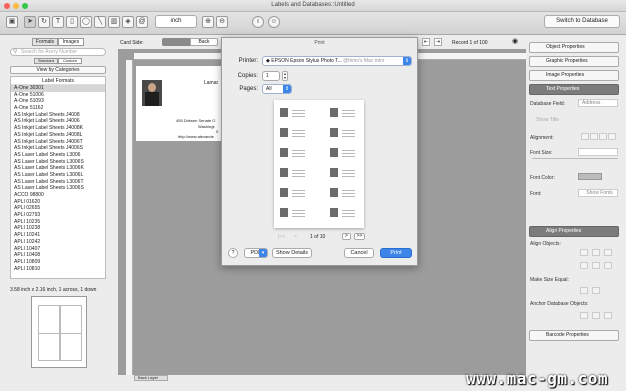  What do you see at coordinates (515, 41) in the screenshot?
I see `eye-icon: ◉` at bounding box center [515, 41].